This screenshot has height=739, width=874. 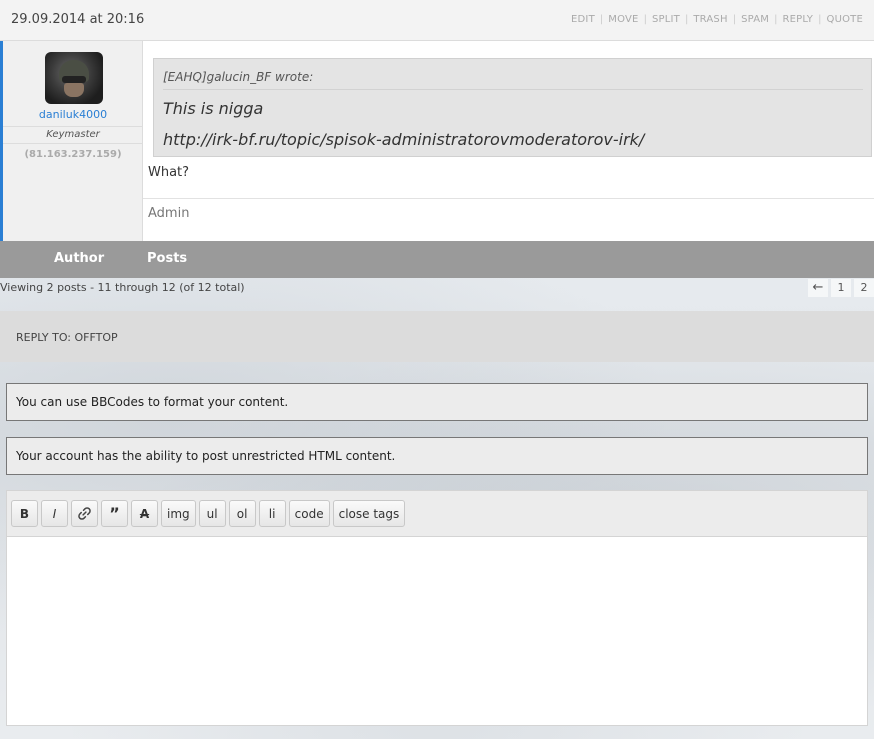 I want to click on page-link-2: 2, so click(x=864, y=288).